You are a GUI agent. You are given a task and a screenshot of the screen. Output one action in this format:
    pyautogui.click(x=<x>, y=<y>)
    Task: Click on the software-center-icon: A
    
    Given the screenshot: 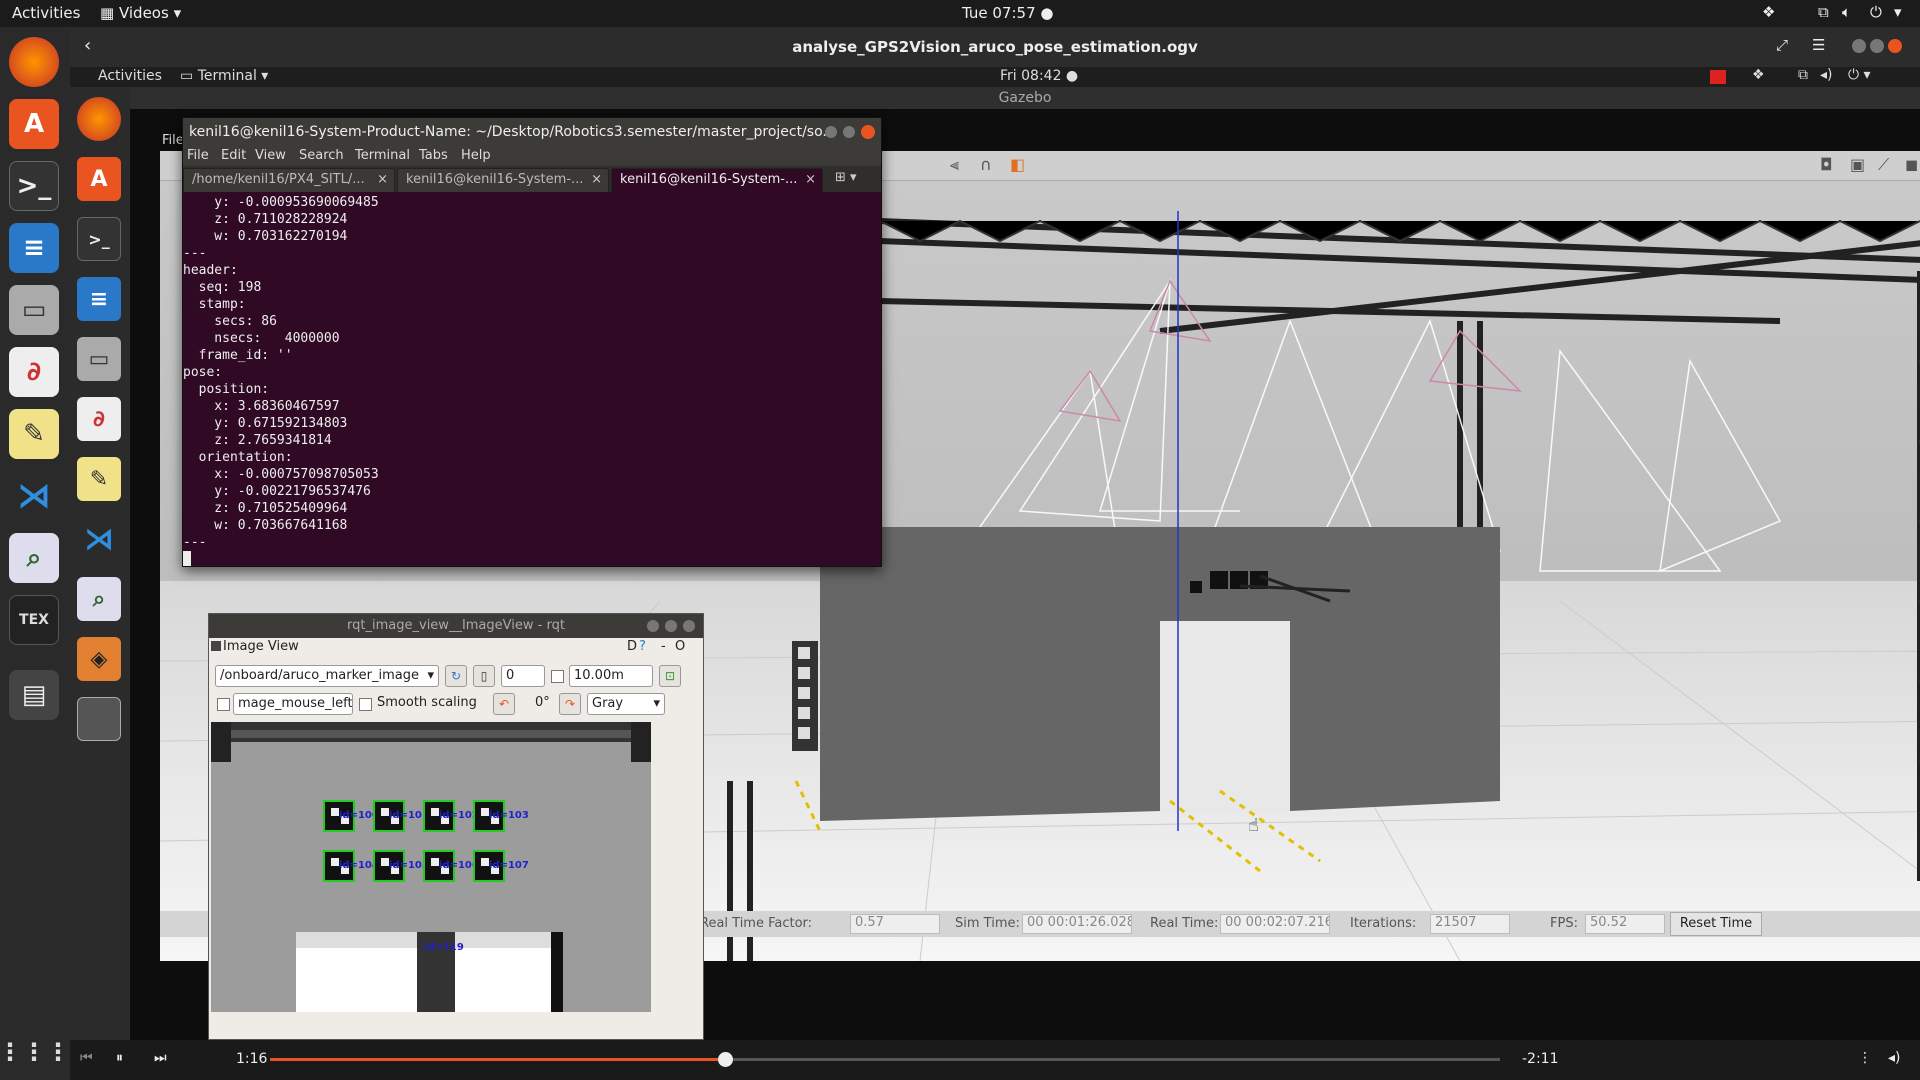 What is the action you would take?
    pyautogui.click(x=34, y=124)
    